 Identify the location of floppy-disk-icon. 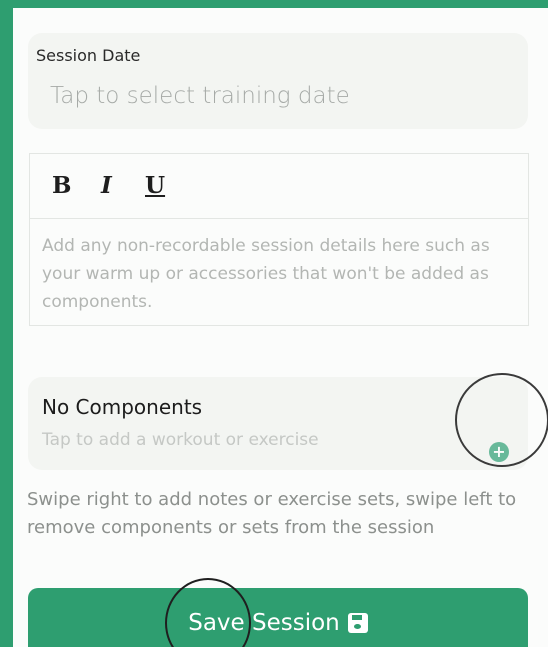
(357, 623).